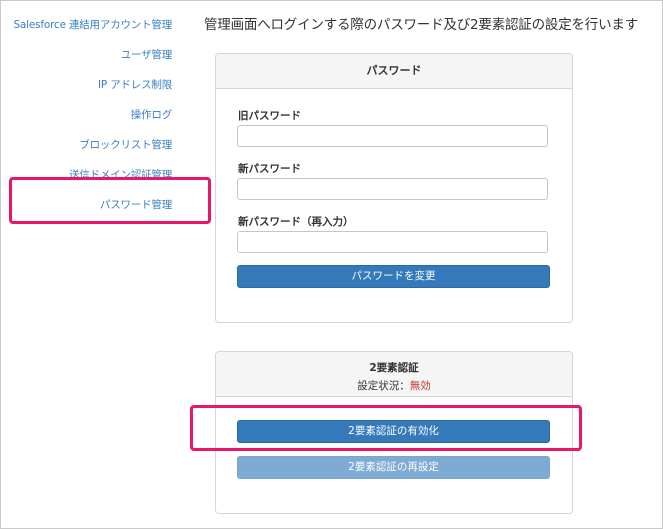 The image size is (663, 529). I want to click on two-factor-status: 設定状況：無効, so click(394, 384).